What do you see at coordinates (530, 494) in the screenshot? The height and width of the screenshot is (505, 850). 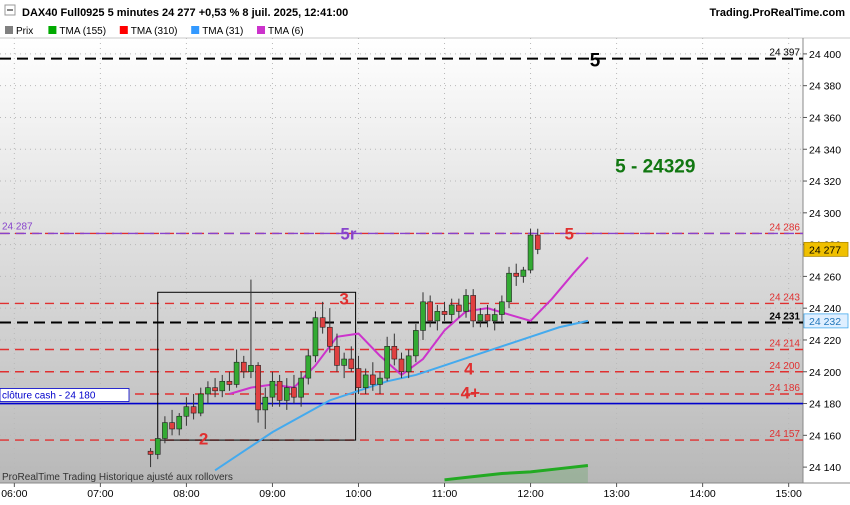 I see `x-tick-label: 12:00` at bounding box center [530, 494].